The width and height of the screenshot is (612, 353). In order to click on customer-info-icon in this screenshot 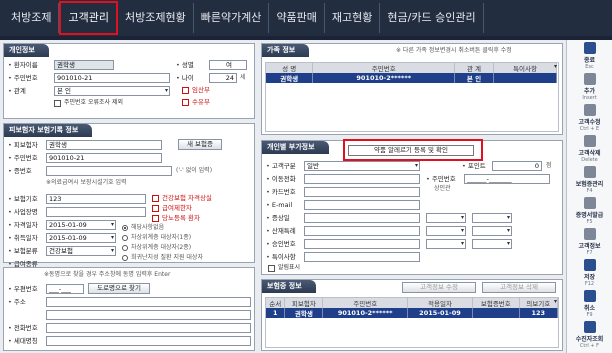, I will do `click(589, 234)`.